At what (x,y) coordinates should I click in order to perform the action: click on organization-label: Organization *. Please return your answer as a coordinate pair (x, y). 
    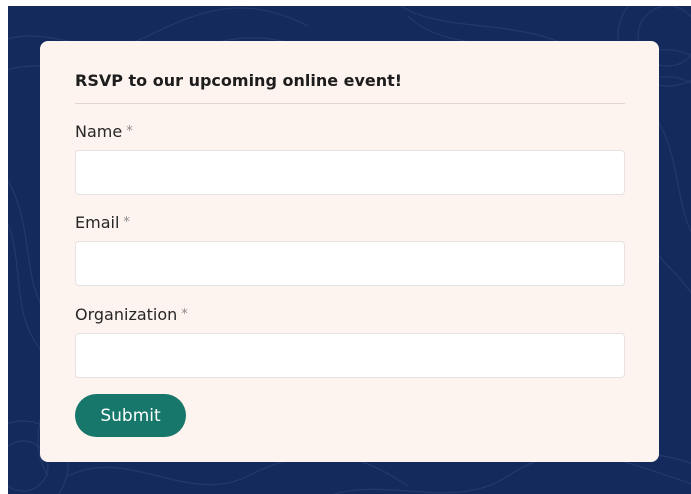
    Looking at the image, I should click on (131, 314).